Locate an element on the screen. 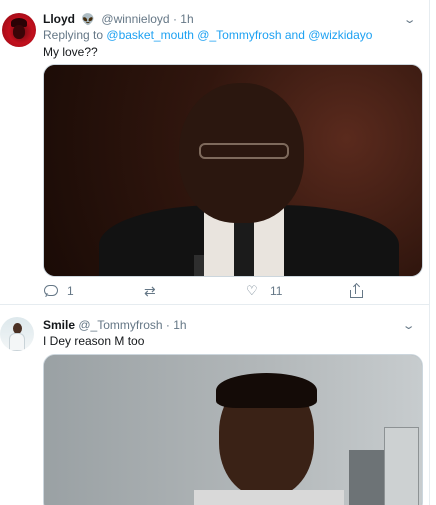  user-handle: @winnieloyd is located at coordinates (135, 19).